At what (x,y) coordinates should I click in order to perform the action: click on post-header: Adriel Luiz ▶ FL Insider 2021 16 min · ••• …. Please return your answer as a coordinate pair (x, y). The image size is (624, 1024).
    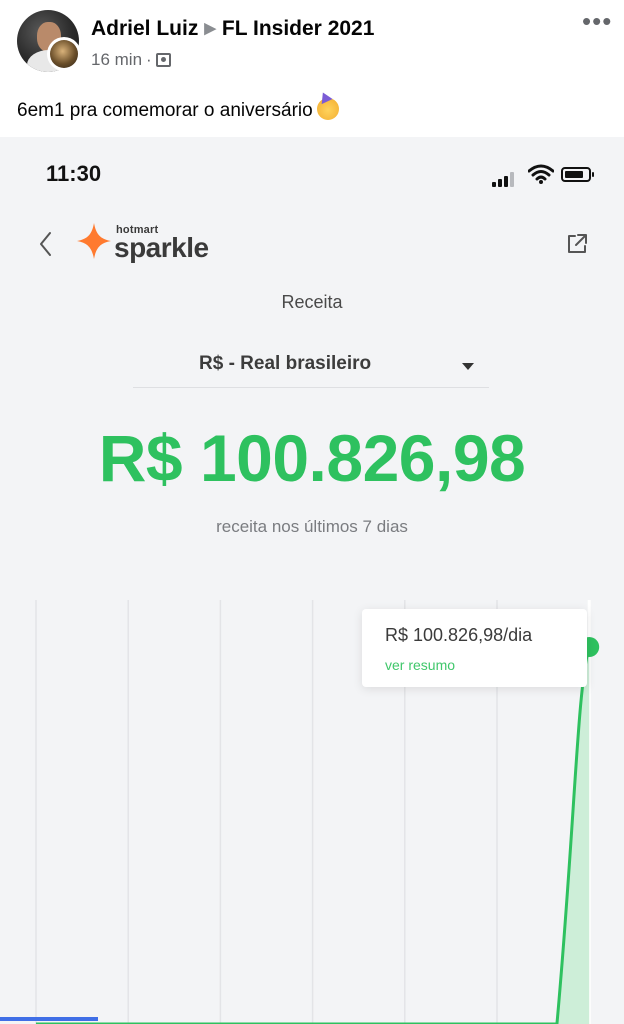
    Looking at the image, I should click on (312, 67).